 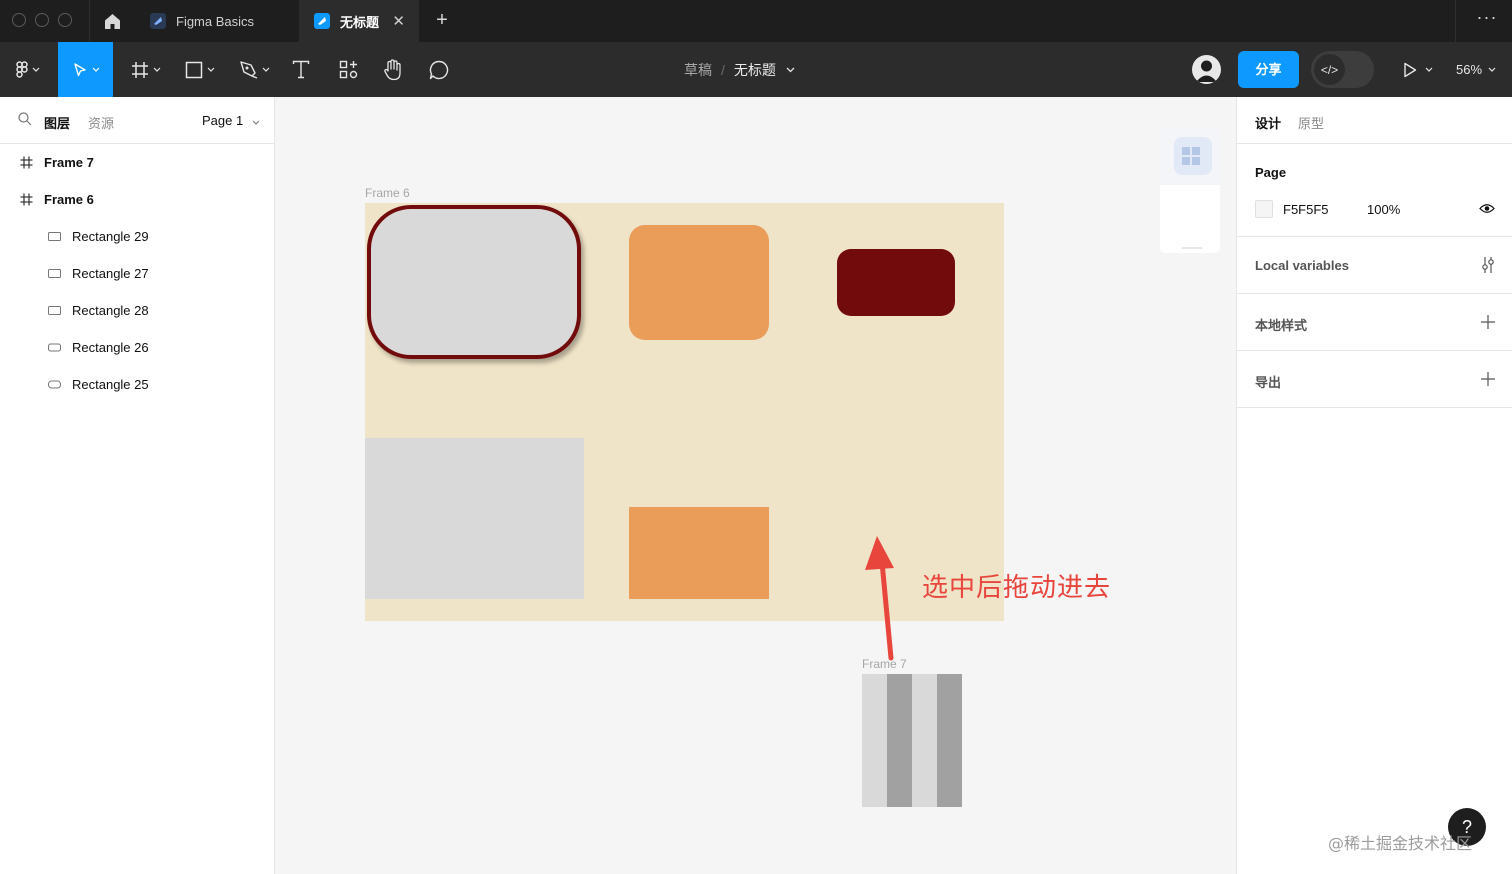 I want to click on rectangle-gray, so click(x=474, y=518).